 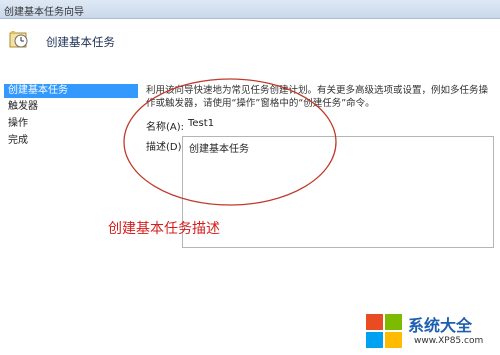 What do you see at coordinates (80, 42) in the screenshot?
I see `wizard-heading: 创建基本任务` at bounding box center [80, 42].